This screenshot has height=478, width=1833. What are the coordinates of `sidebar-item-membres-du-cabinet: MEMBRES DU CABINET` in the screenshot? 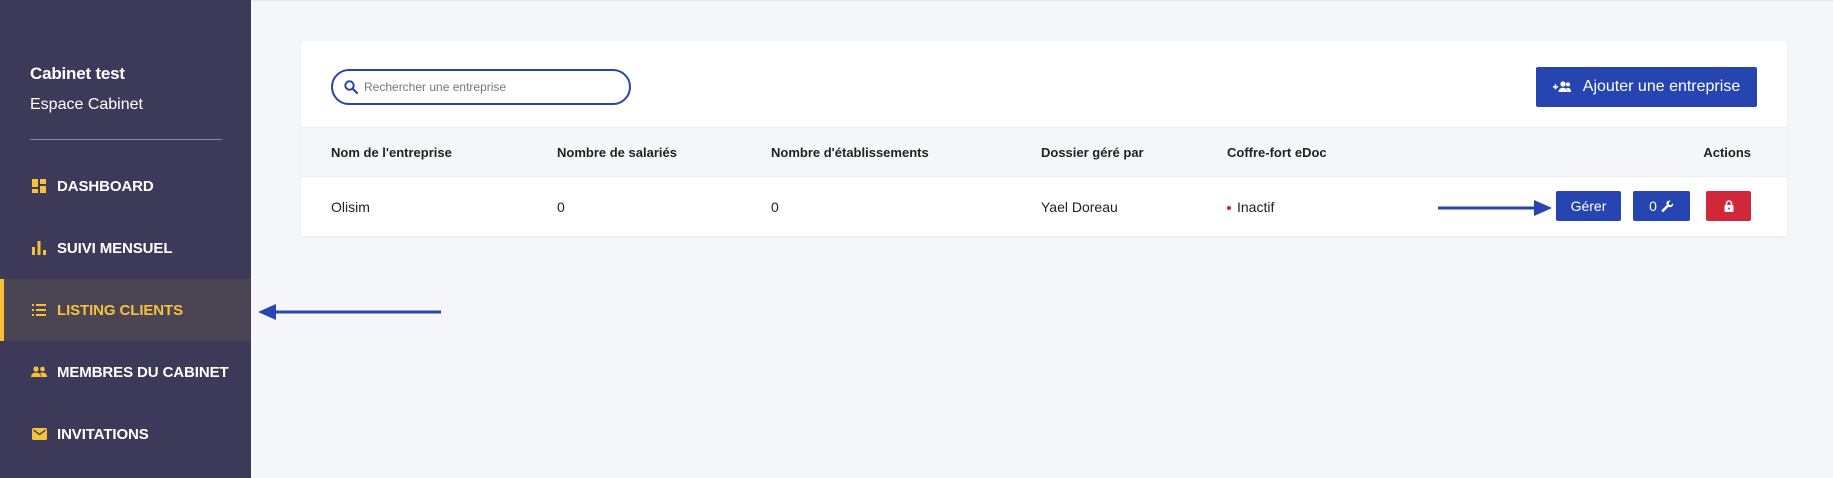 It's located at (125, 372).